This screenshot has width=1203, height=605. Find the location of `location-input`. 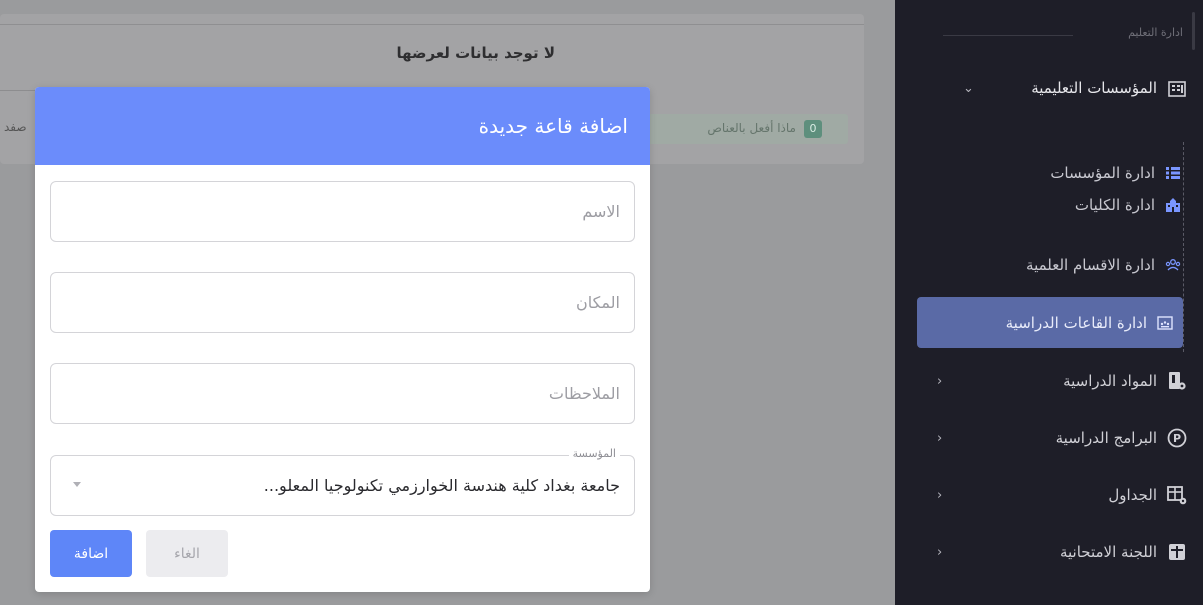

location-input is located at coordinates (342, 302).